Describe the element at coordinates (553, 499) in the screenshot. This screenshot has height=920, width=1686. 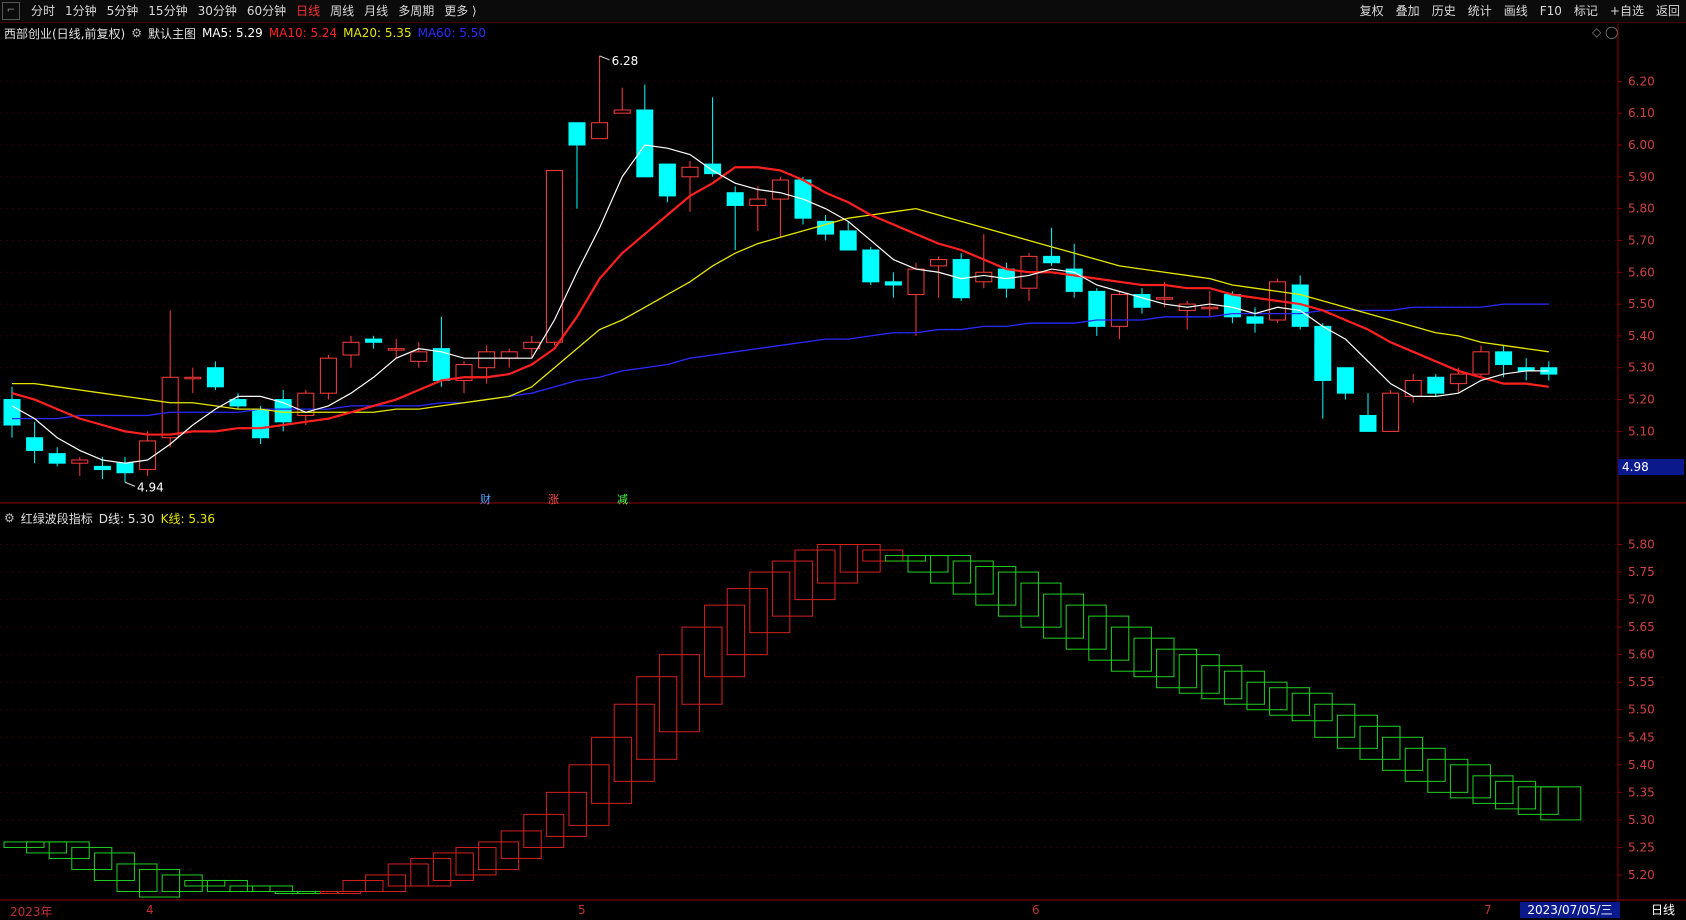
I see `event-label-zhang: 涨` at that location.